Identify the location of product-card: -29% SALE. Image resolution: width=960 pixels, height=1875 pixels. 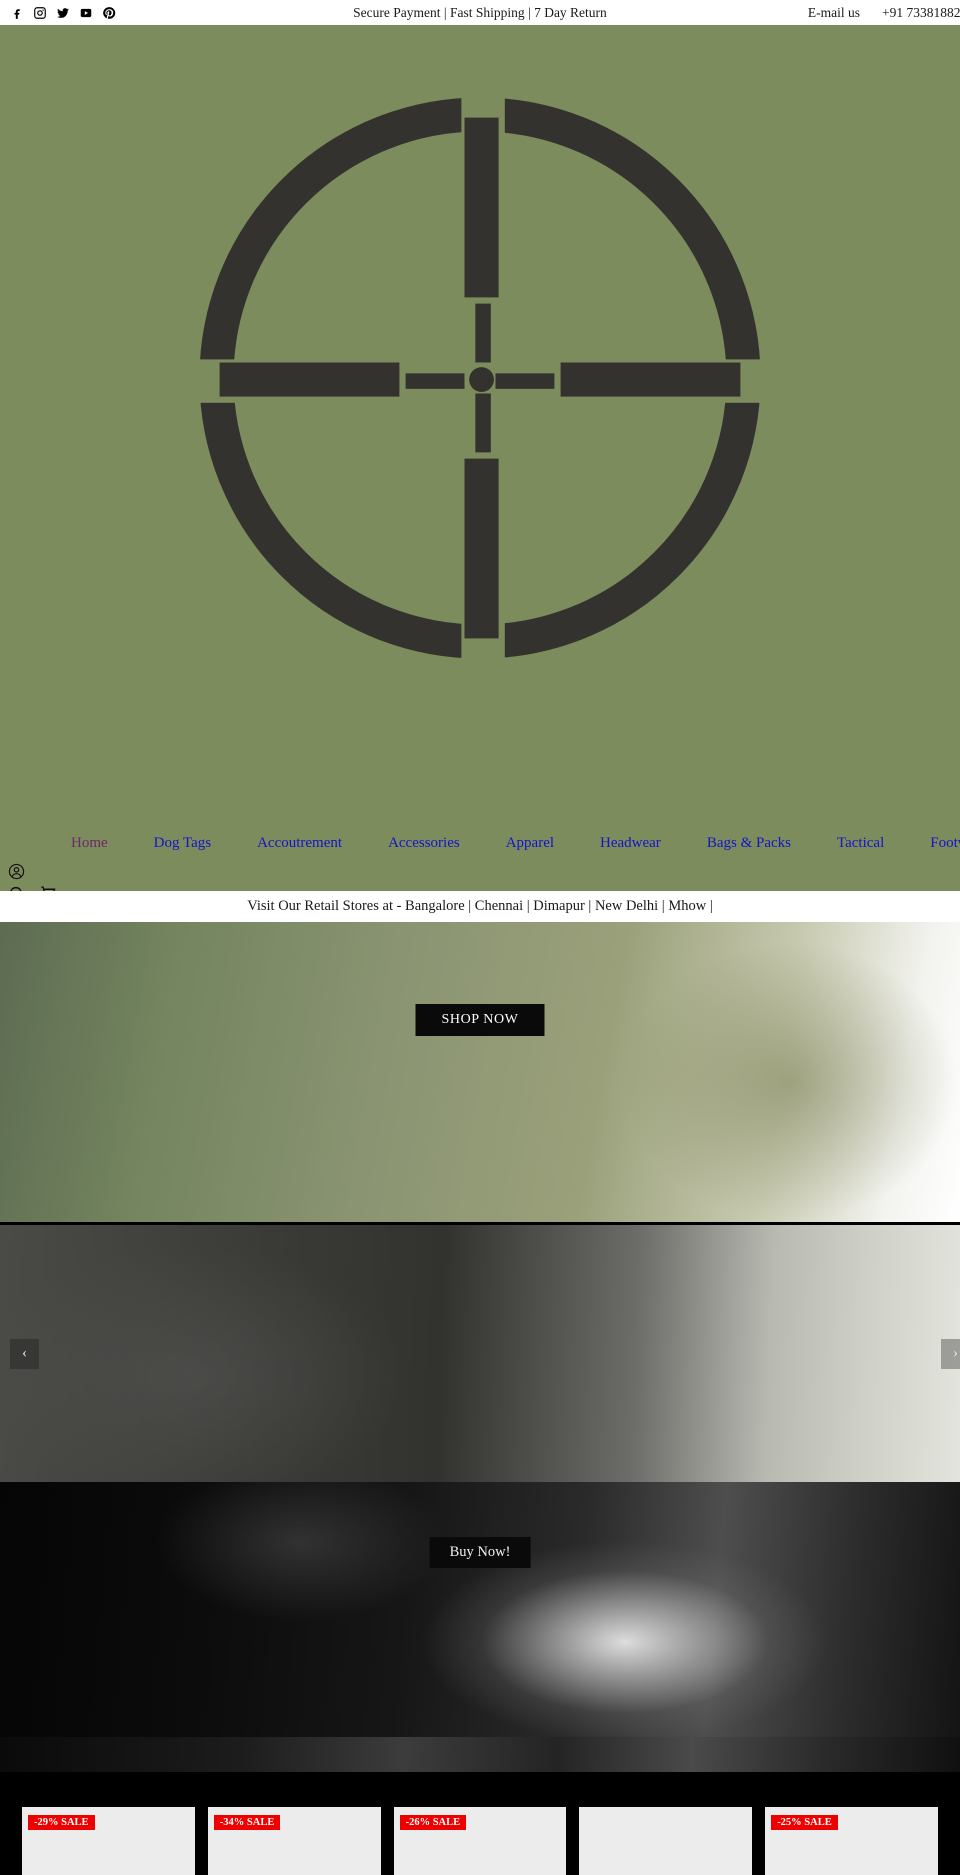
(108, 1841).